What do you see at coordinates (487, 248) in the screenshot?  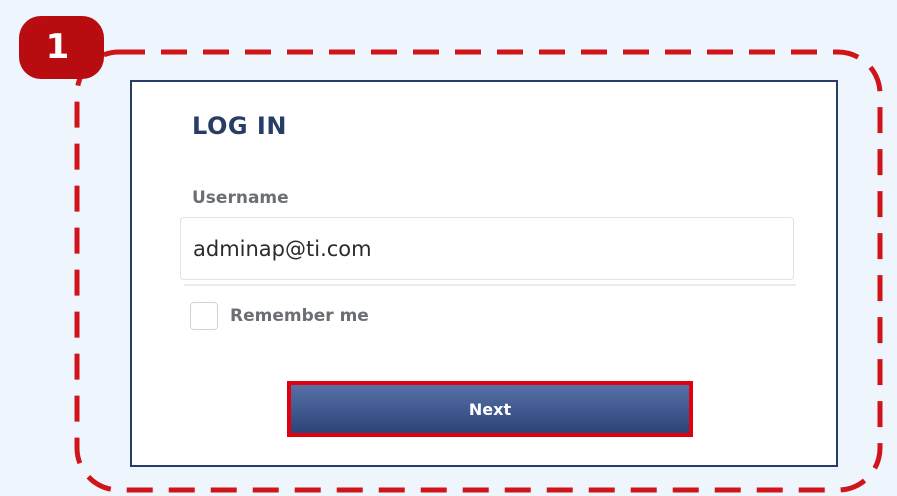 I see `username-input` at bounding box center [487, 248].